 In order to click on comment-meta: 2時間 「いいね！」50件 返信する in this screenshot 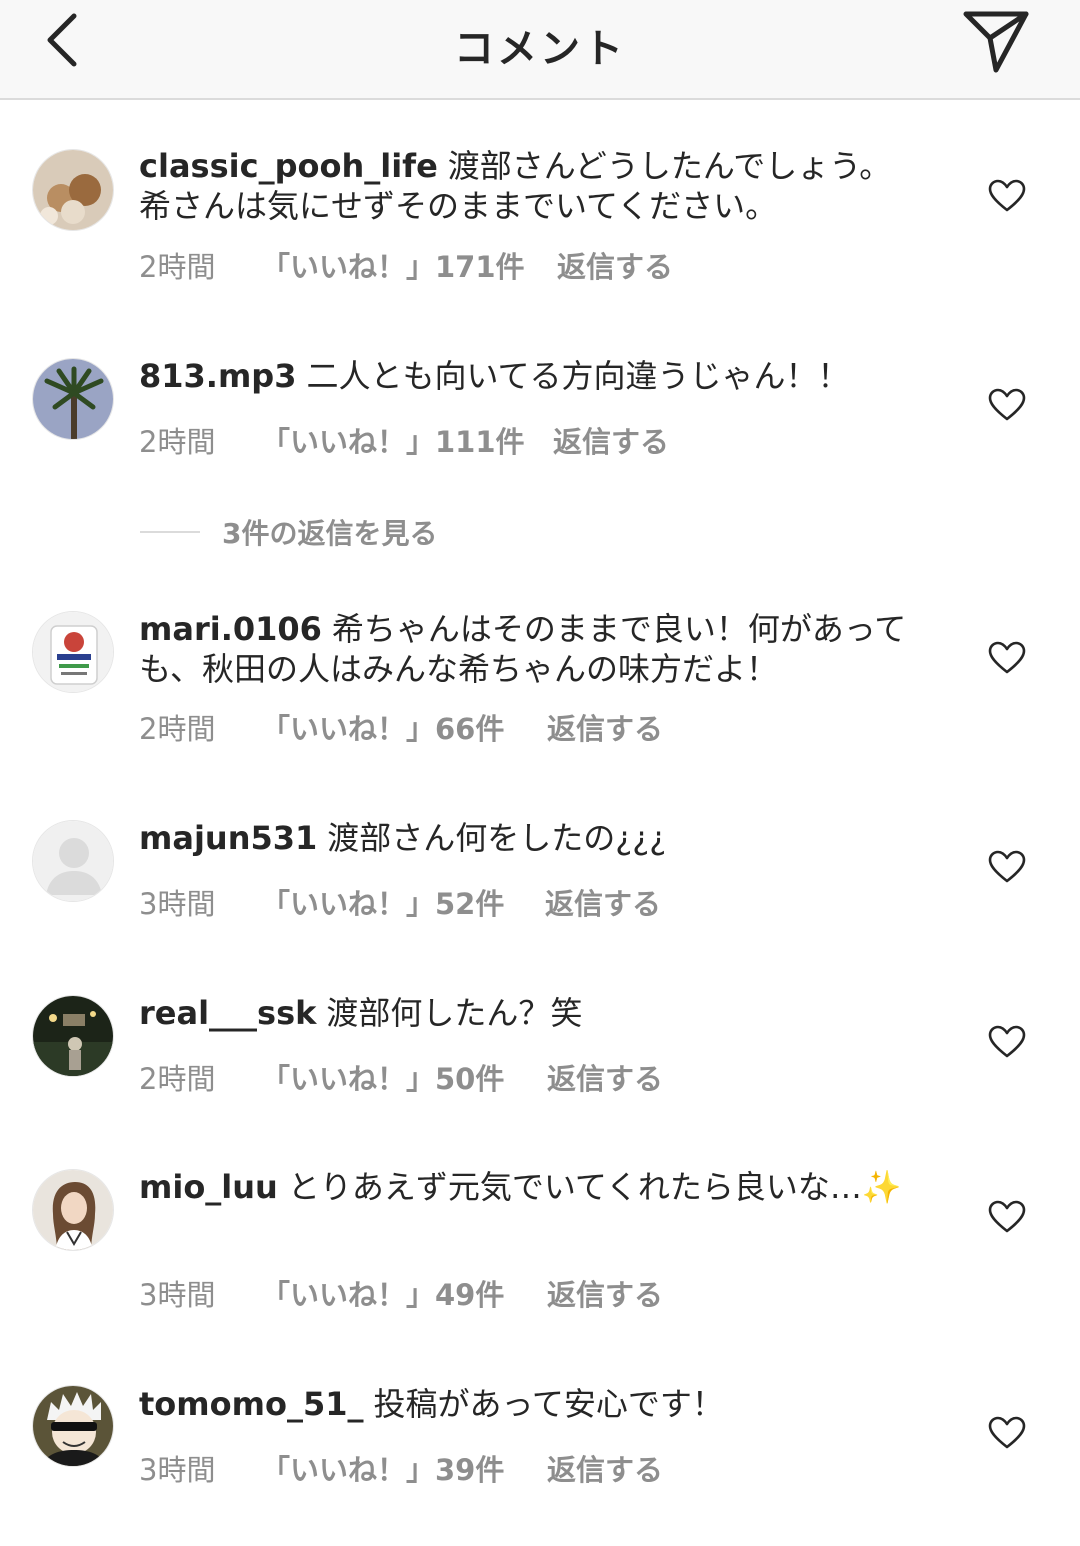, I will do `click(401, 1077)`.